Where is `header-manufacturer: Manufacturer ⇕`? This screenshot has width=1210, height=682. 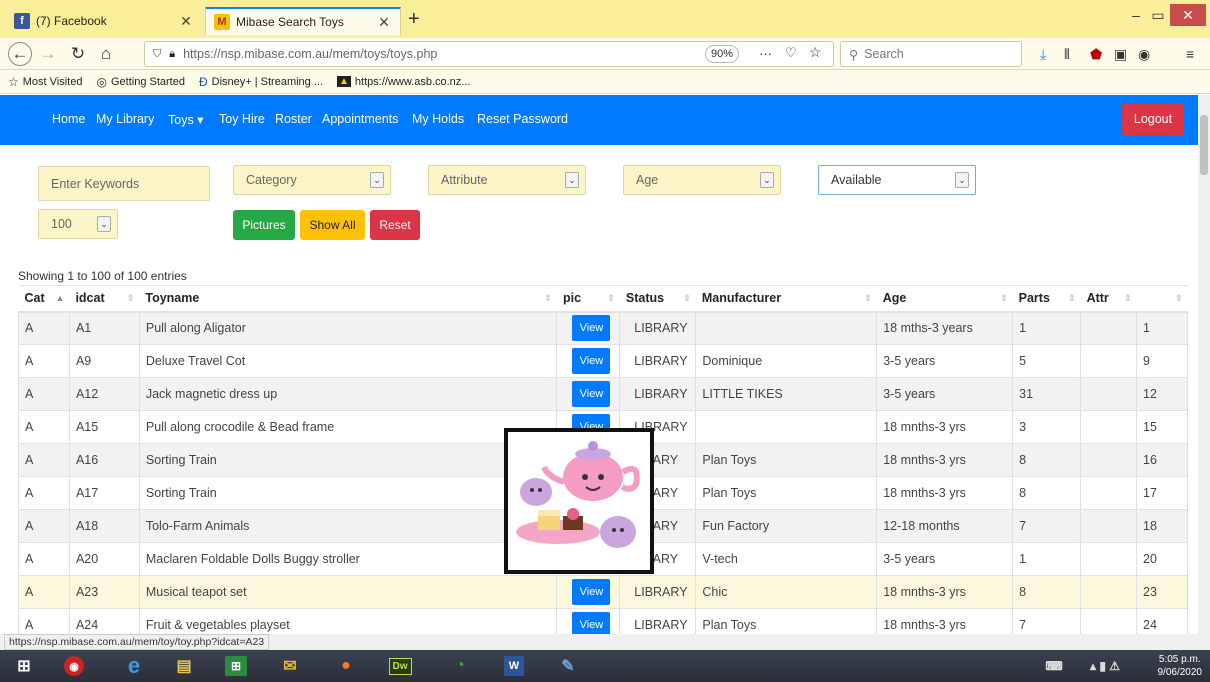 header-manufacturer: Manufacturer ⇕ is located at coordinates (786, 299).